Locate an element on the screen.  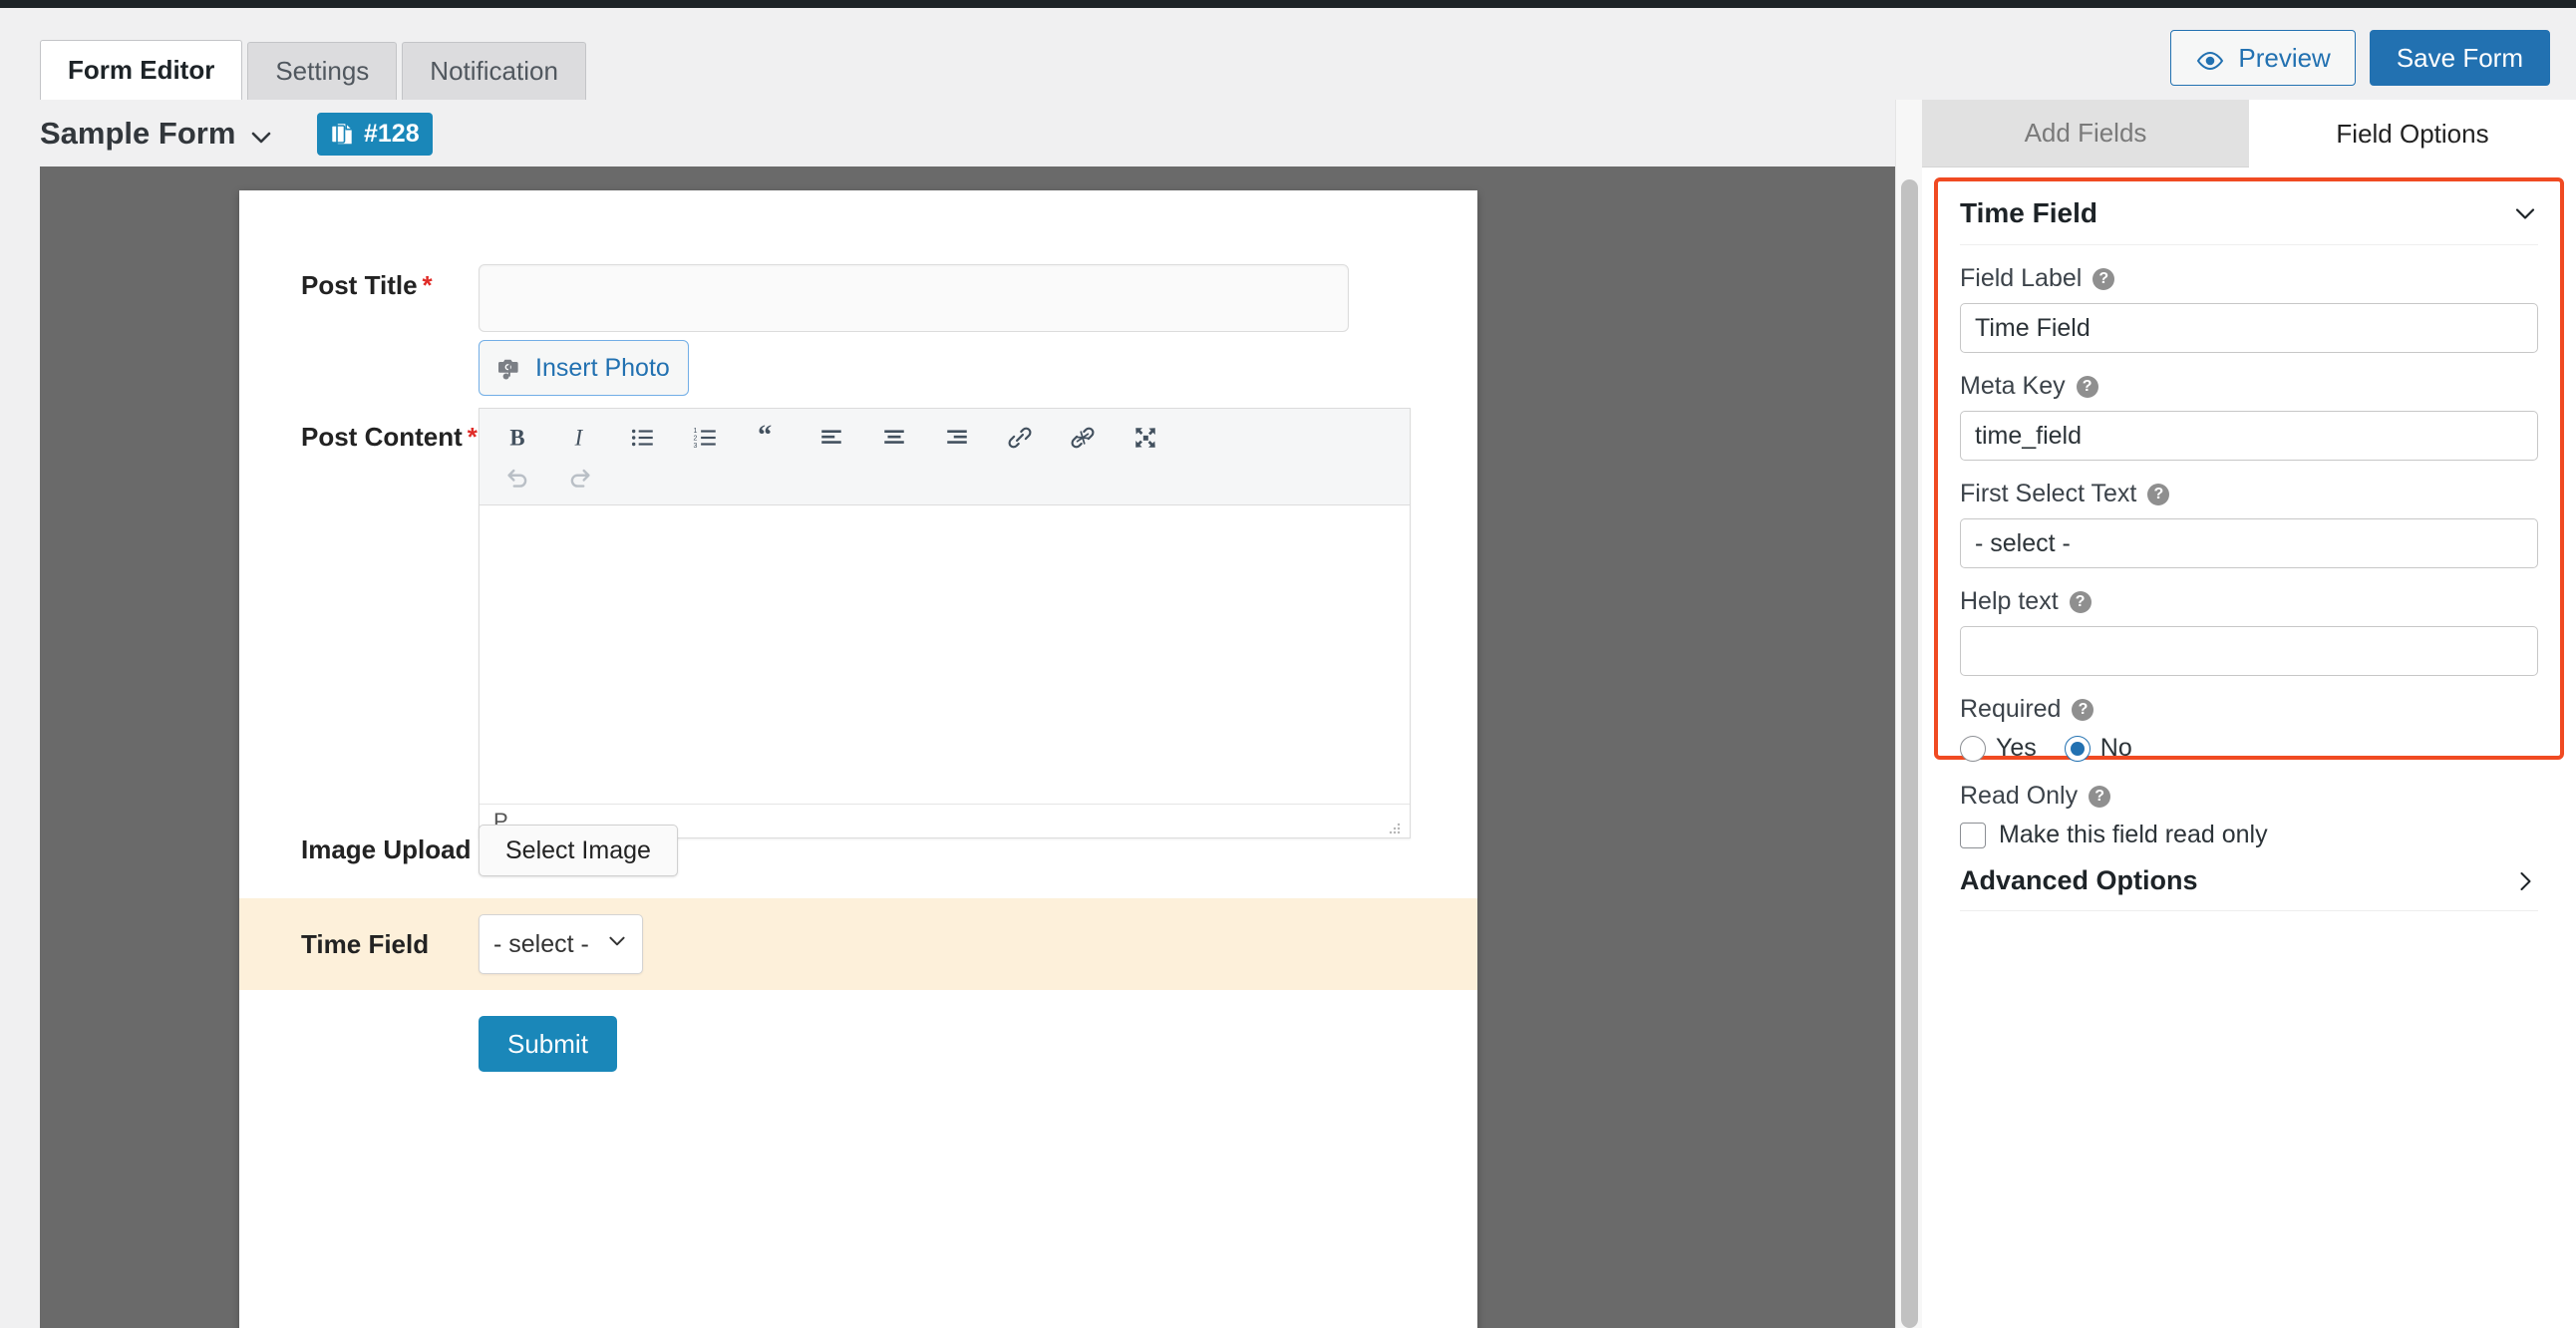
first-select-text-input: - select - is located at coordinates (2249, 543).